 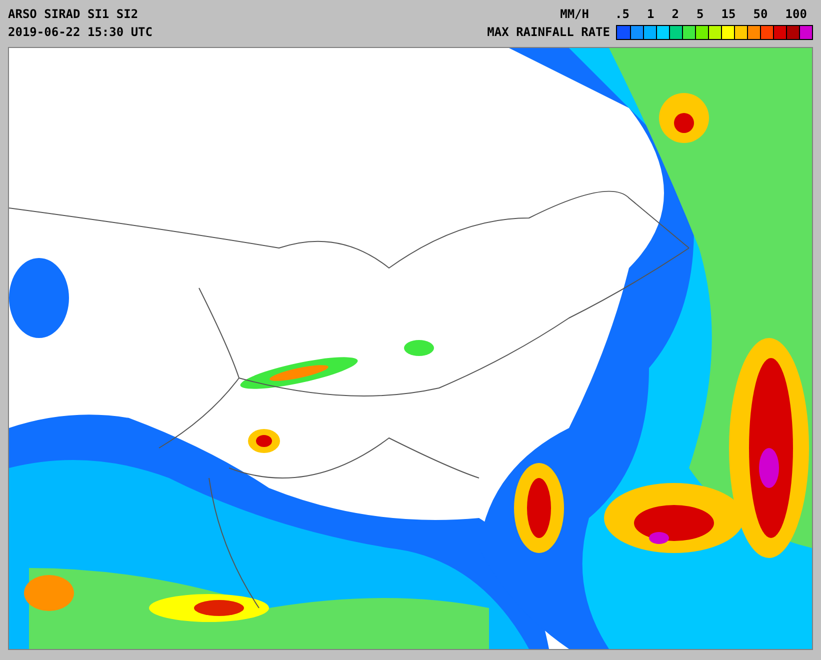 I want to click on timestamp: 2019-06-22 15:30 UTC, so click(x=80, y=32).